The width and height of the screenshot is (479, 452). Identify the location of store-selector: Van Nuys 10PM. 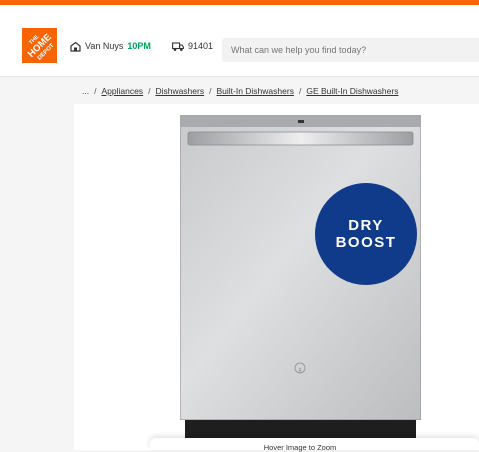
(110, 46).